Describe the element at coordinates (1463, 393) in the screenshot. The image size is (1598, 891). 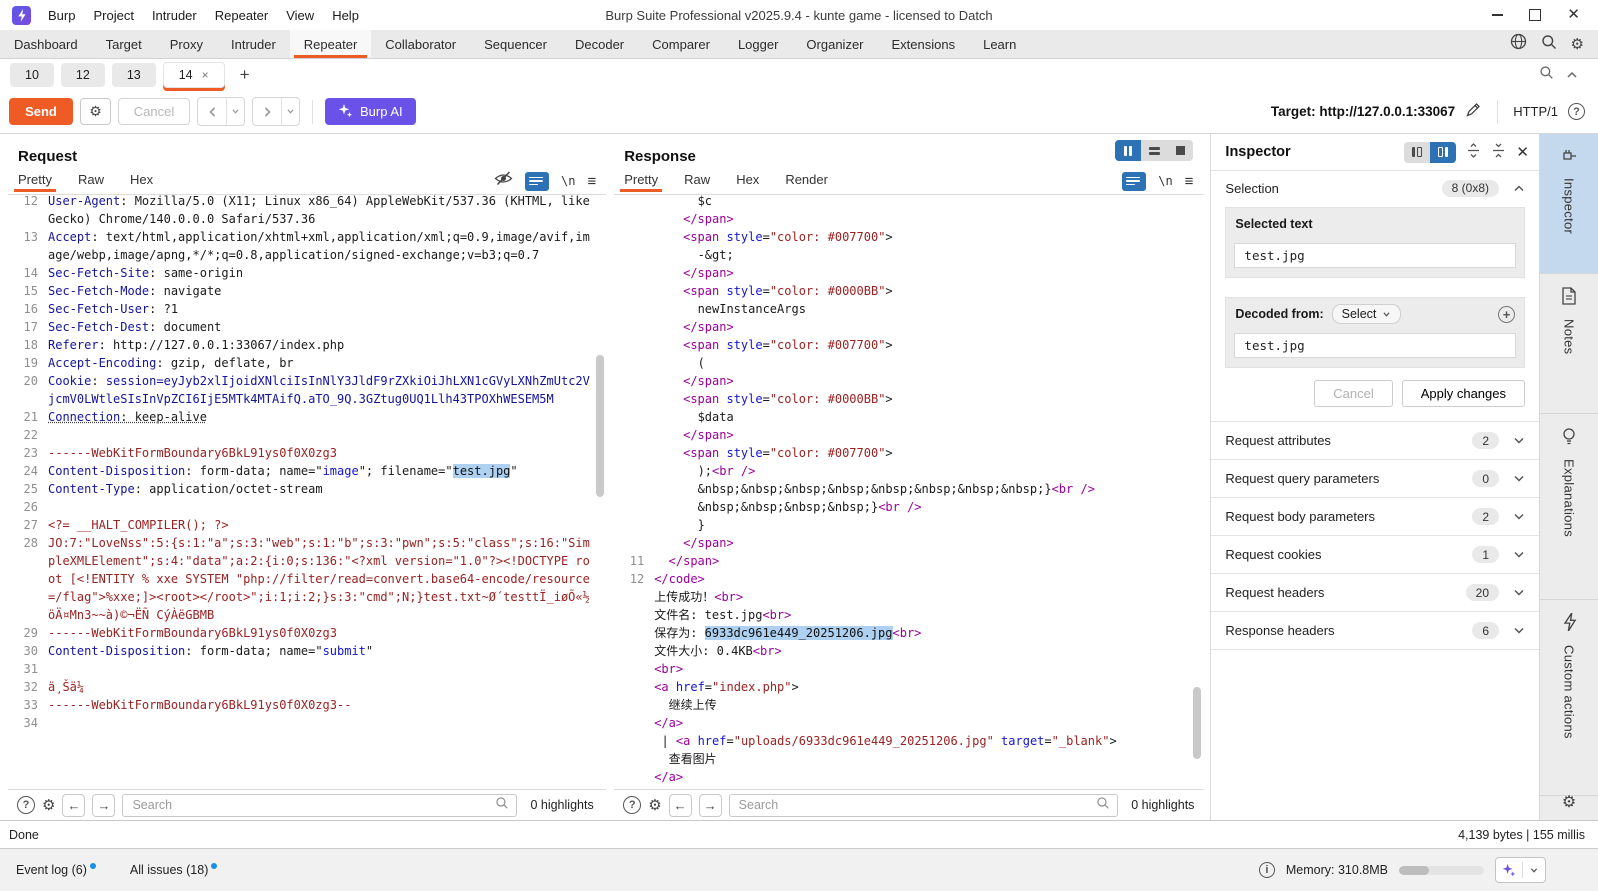
I see `apply-changes-button: Apply changes` at that location.